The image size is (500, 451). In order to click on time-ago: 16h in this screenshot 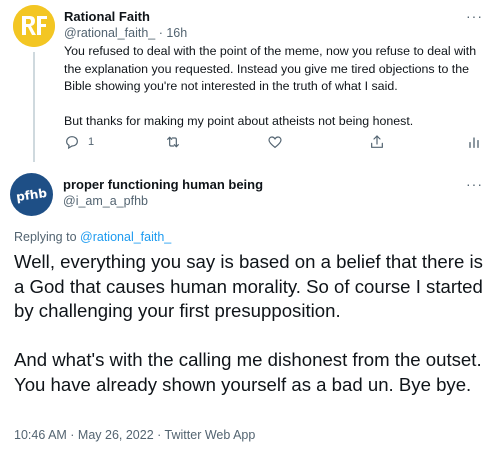, I will do `click(176, 33)`.